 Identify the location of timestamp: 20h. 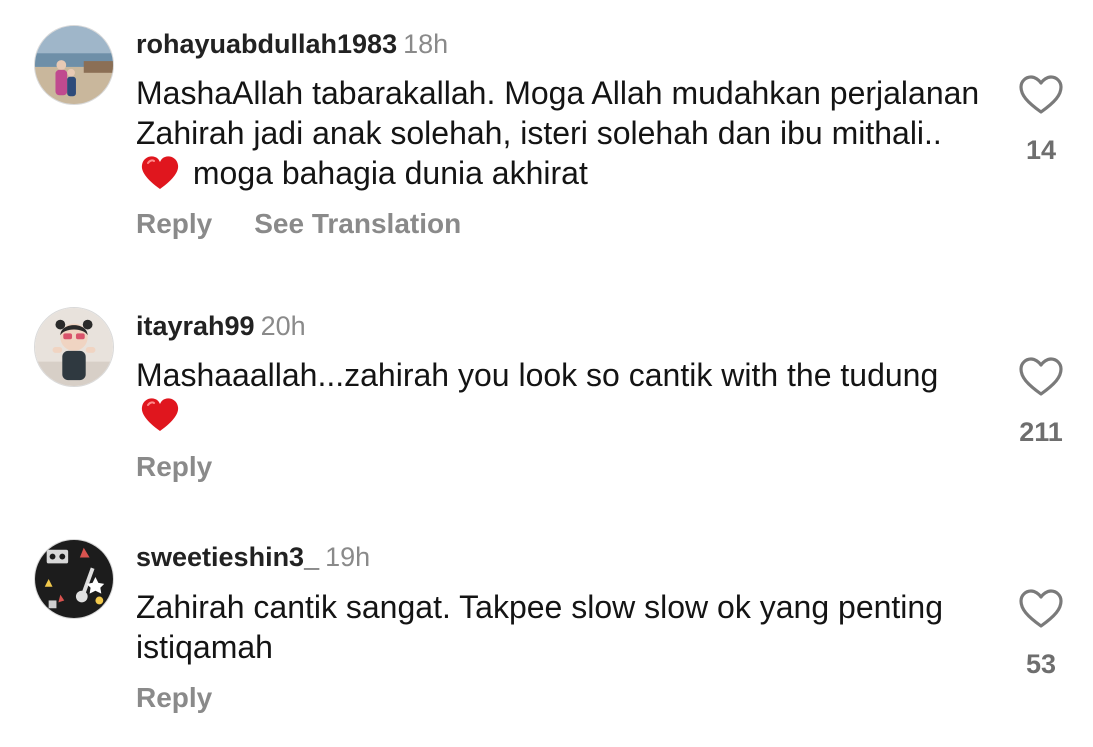
(283, 326).